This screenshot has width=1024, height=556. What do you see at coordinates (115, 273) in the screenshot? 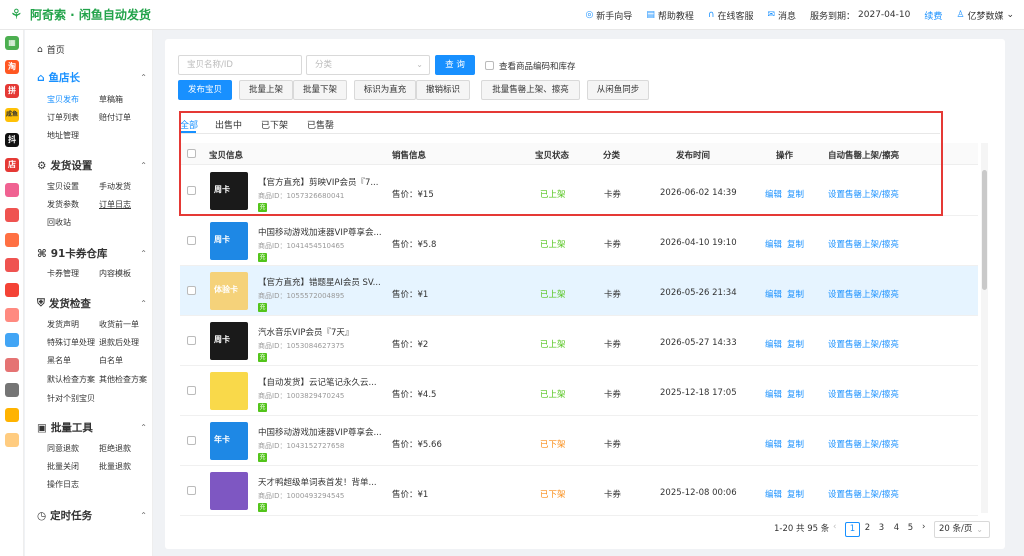
I see `sidebar-item-content-template: 内容模板` at bounding box center [115, 273].